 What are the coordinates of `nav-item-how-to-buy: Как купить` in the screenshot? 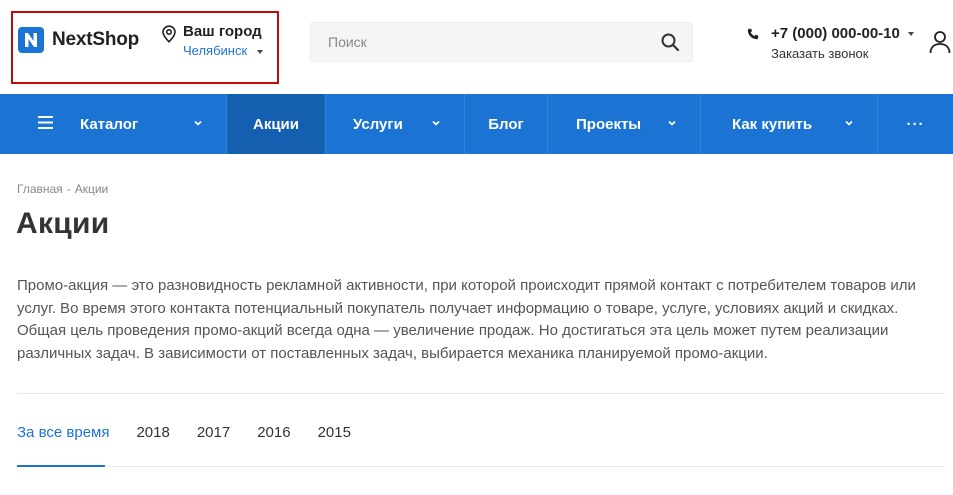 It's located at (789, 124).